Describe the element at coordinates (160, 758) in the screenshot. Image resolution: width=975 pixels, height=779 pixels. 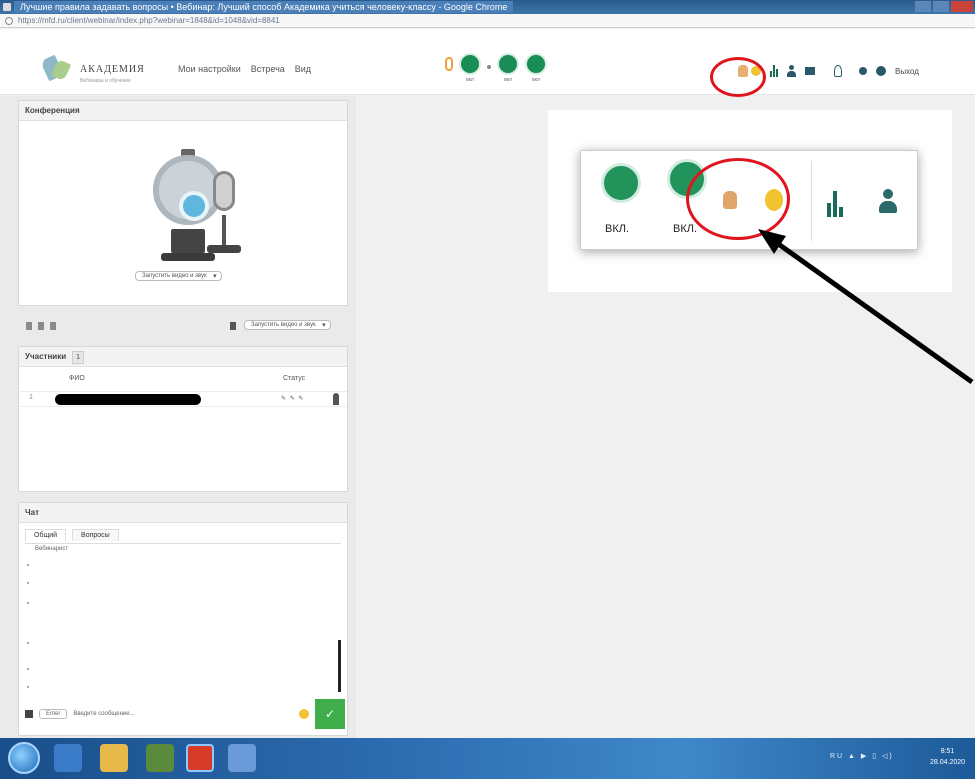
I see `media-player-icon` at that location.